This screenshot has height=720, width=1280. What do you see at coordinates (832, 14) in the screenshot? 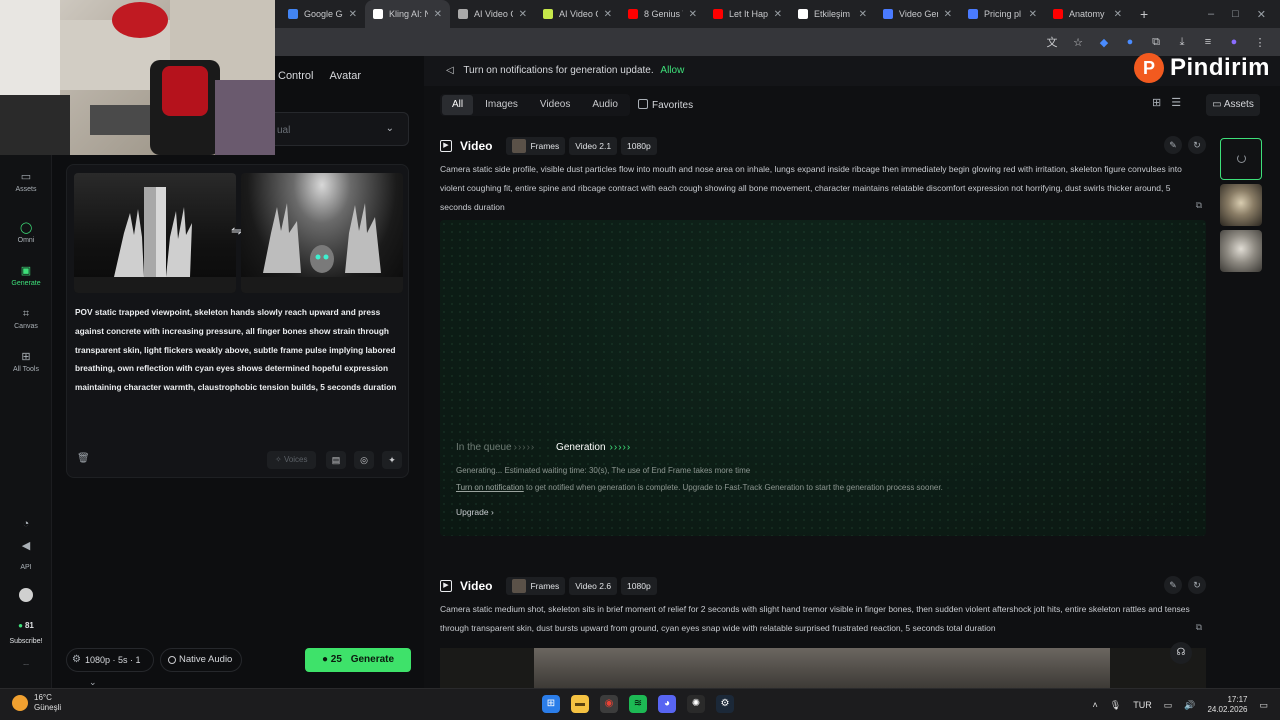
I see `browser-tab: Etkileşim ✕` at bounding box center [832, 14].